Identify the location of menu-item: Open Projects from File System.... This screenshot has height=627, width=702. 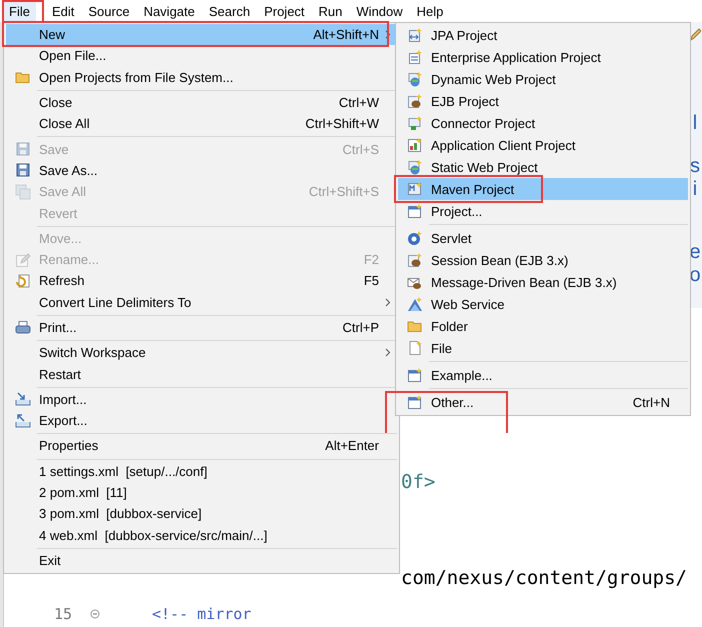
(201, 77).